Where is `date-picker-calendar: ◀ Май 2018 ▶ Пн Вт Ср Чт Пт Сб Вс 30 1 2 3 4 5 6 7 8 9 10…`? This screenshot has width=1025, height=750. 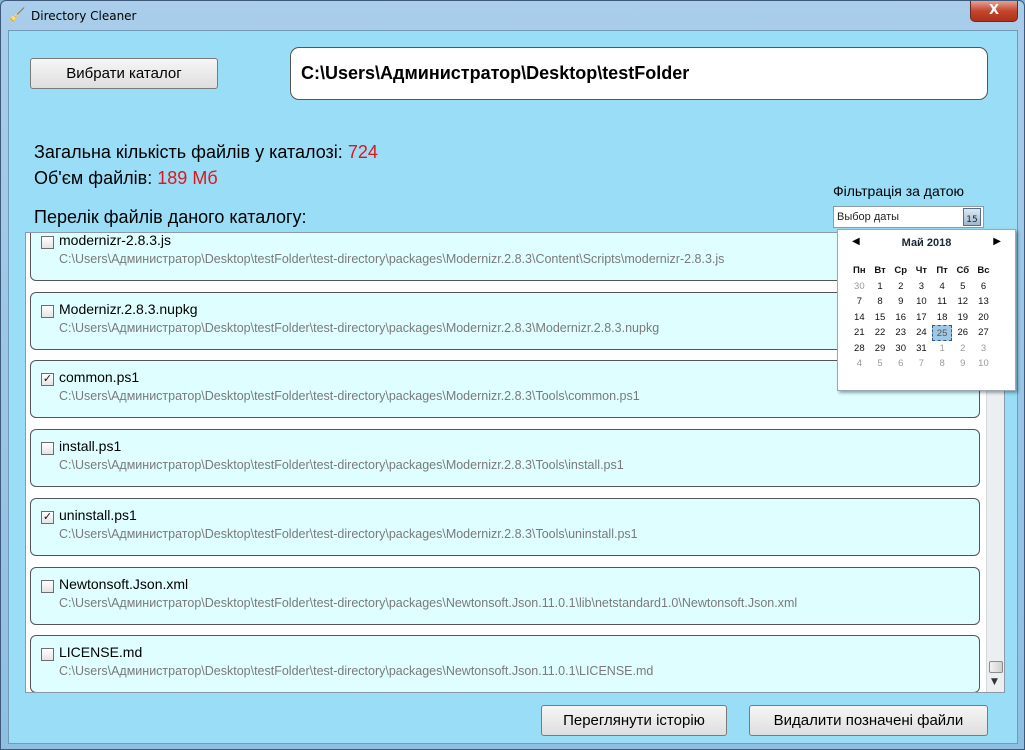 date-picker-calendar: ◀ Май 2018 ▶ Пн Вт Ср Чт Пт Сб Вс 30 1 2 3 4 5 6 7 8 9 10… is located at coordinates (926, 310).